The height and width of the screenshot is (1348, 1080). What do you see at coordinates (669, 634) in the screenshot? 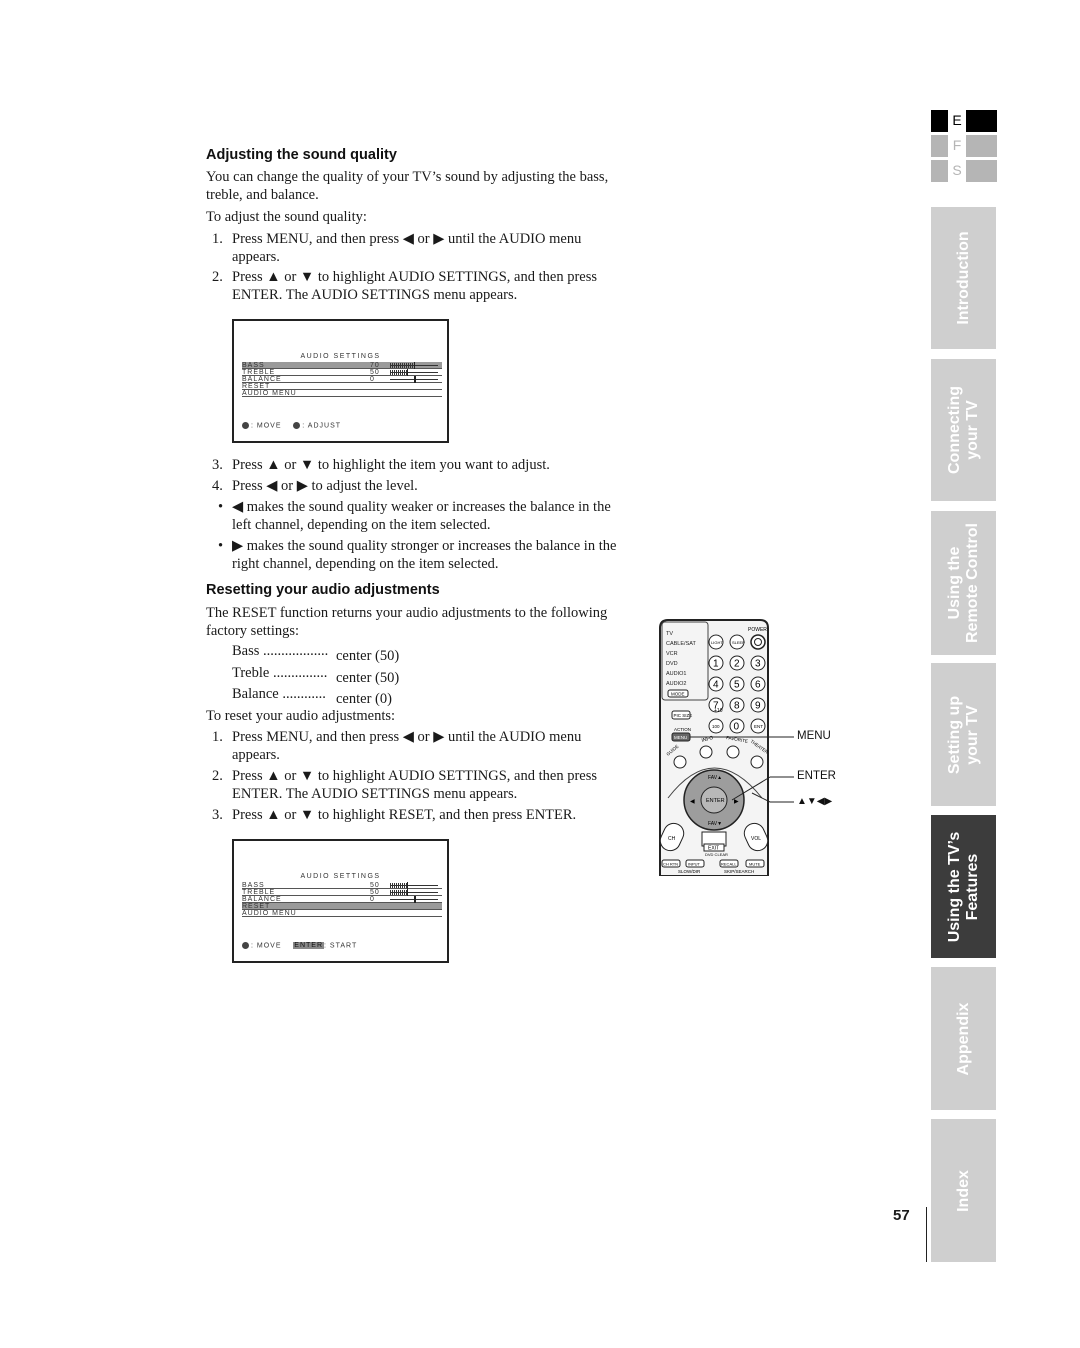
I see `mode-tv: TV` at bounding box center [669, 634].